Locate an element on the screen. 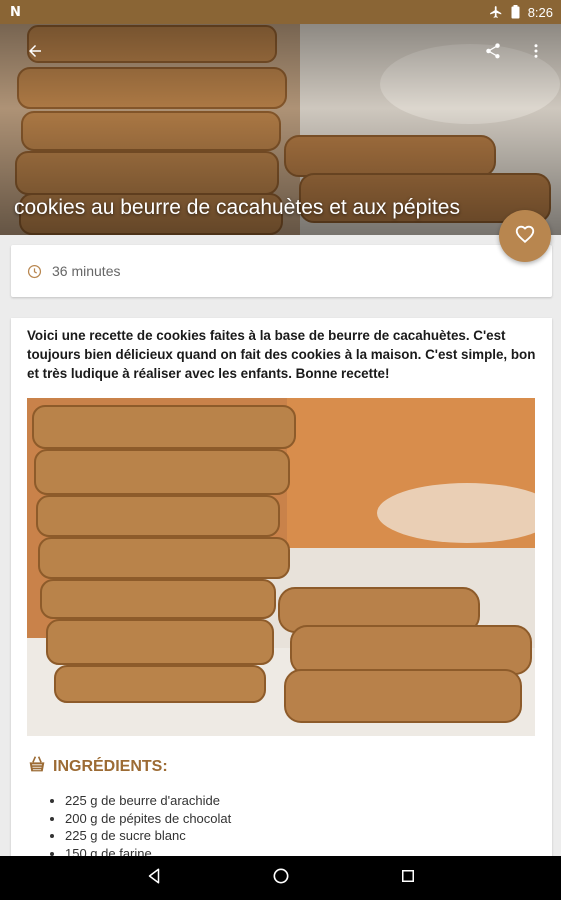 The width and height of the screenshot is (561, 900). square-recents-icon is located at coordinates (408, 878).